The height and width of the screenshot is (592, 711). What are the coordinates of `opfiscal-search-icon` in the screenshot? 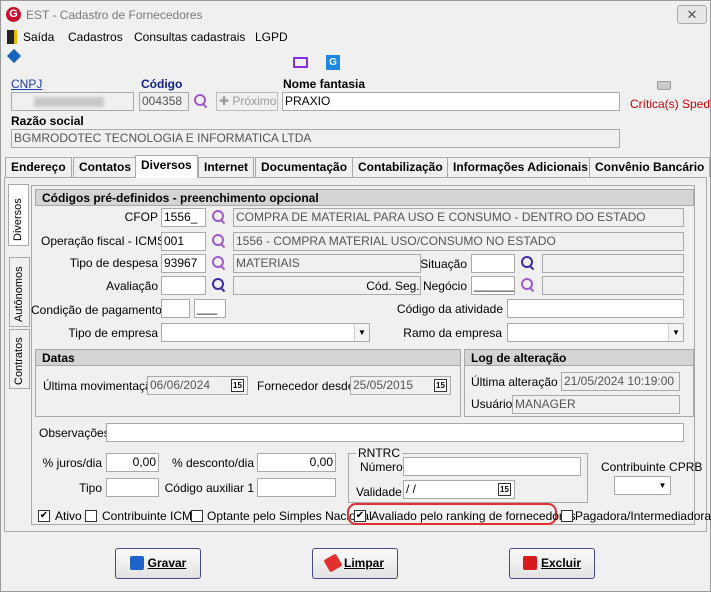 It's located at (219, 241).